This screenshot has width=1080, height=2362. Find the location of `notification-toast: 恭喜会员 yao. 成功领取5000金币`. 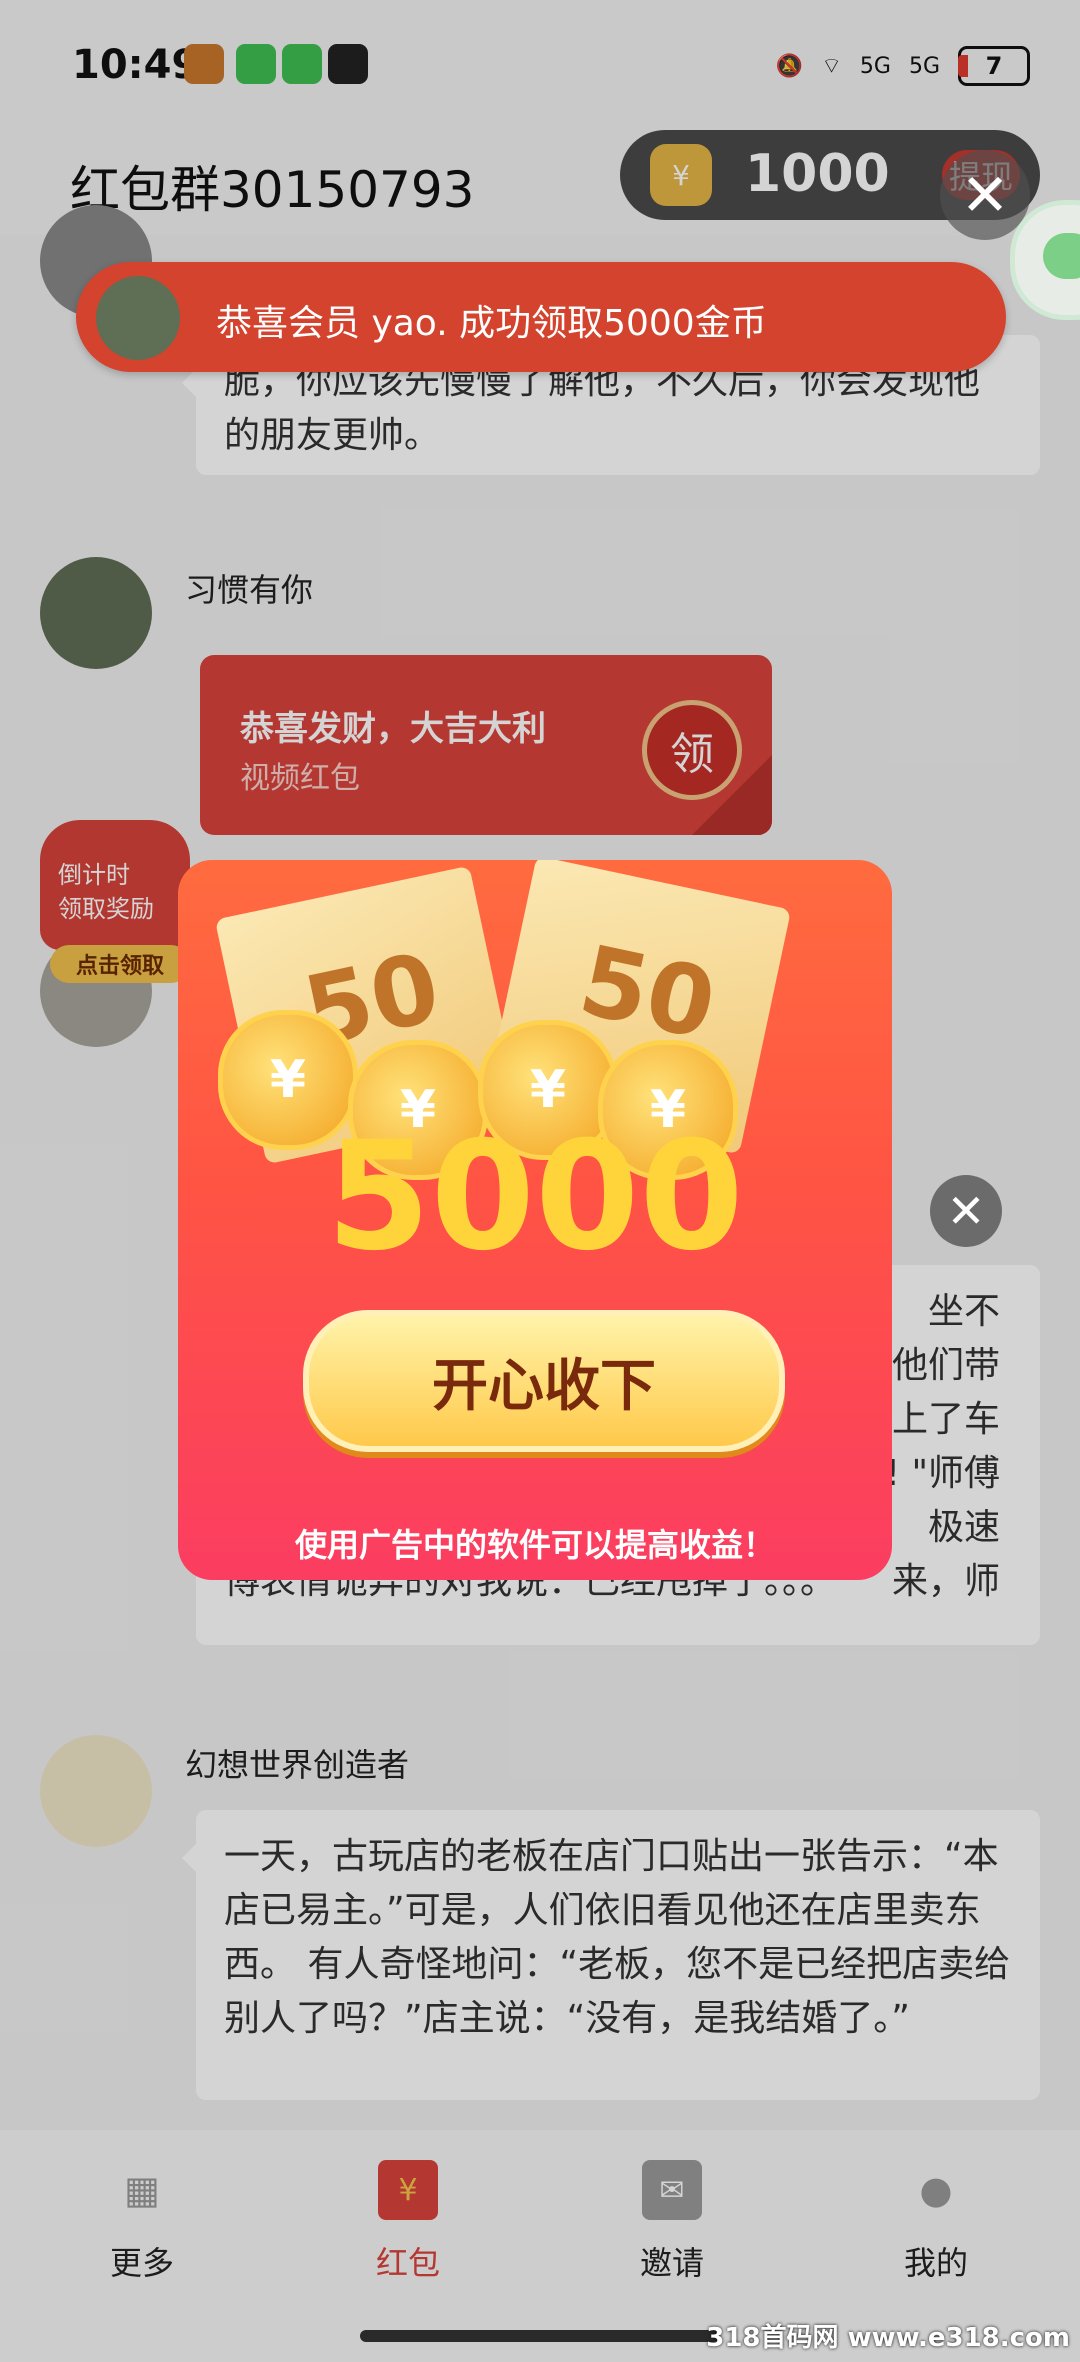

notification-toast: 恭喜会员 yao. 成功领取5000金币 is located at coordinates (541, 317).